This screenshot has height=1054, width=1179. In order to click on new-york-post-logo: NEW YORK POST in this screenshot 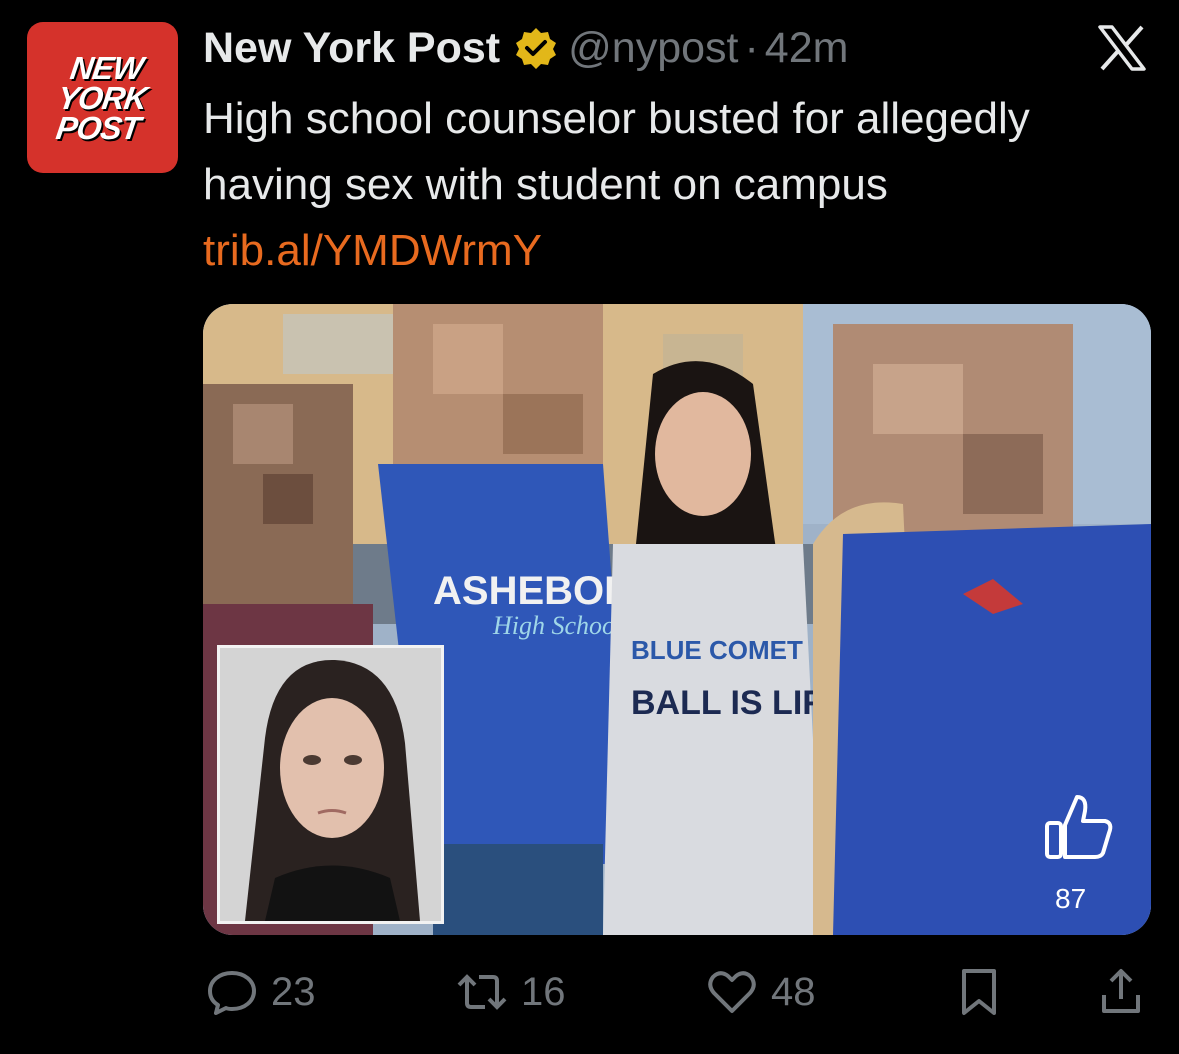, I will do `click(102, 97)`.